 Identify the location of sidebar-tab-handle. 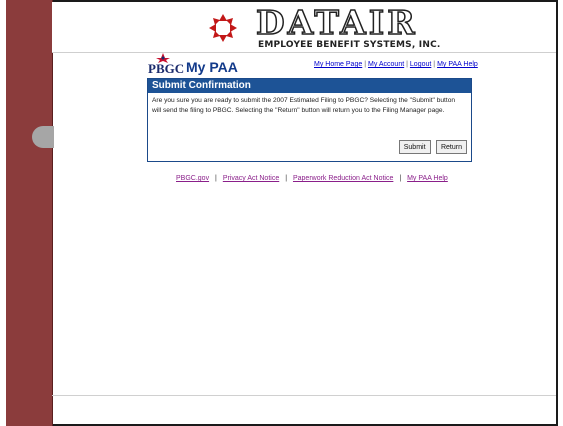
(43, 137).